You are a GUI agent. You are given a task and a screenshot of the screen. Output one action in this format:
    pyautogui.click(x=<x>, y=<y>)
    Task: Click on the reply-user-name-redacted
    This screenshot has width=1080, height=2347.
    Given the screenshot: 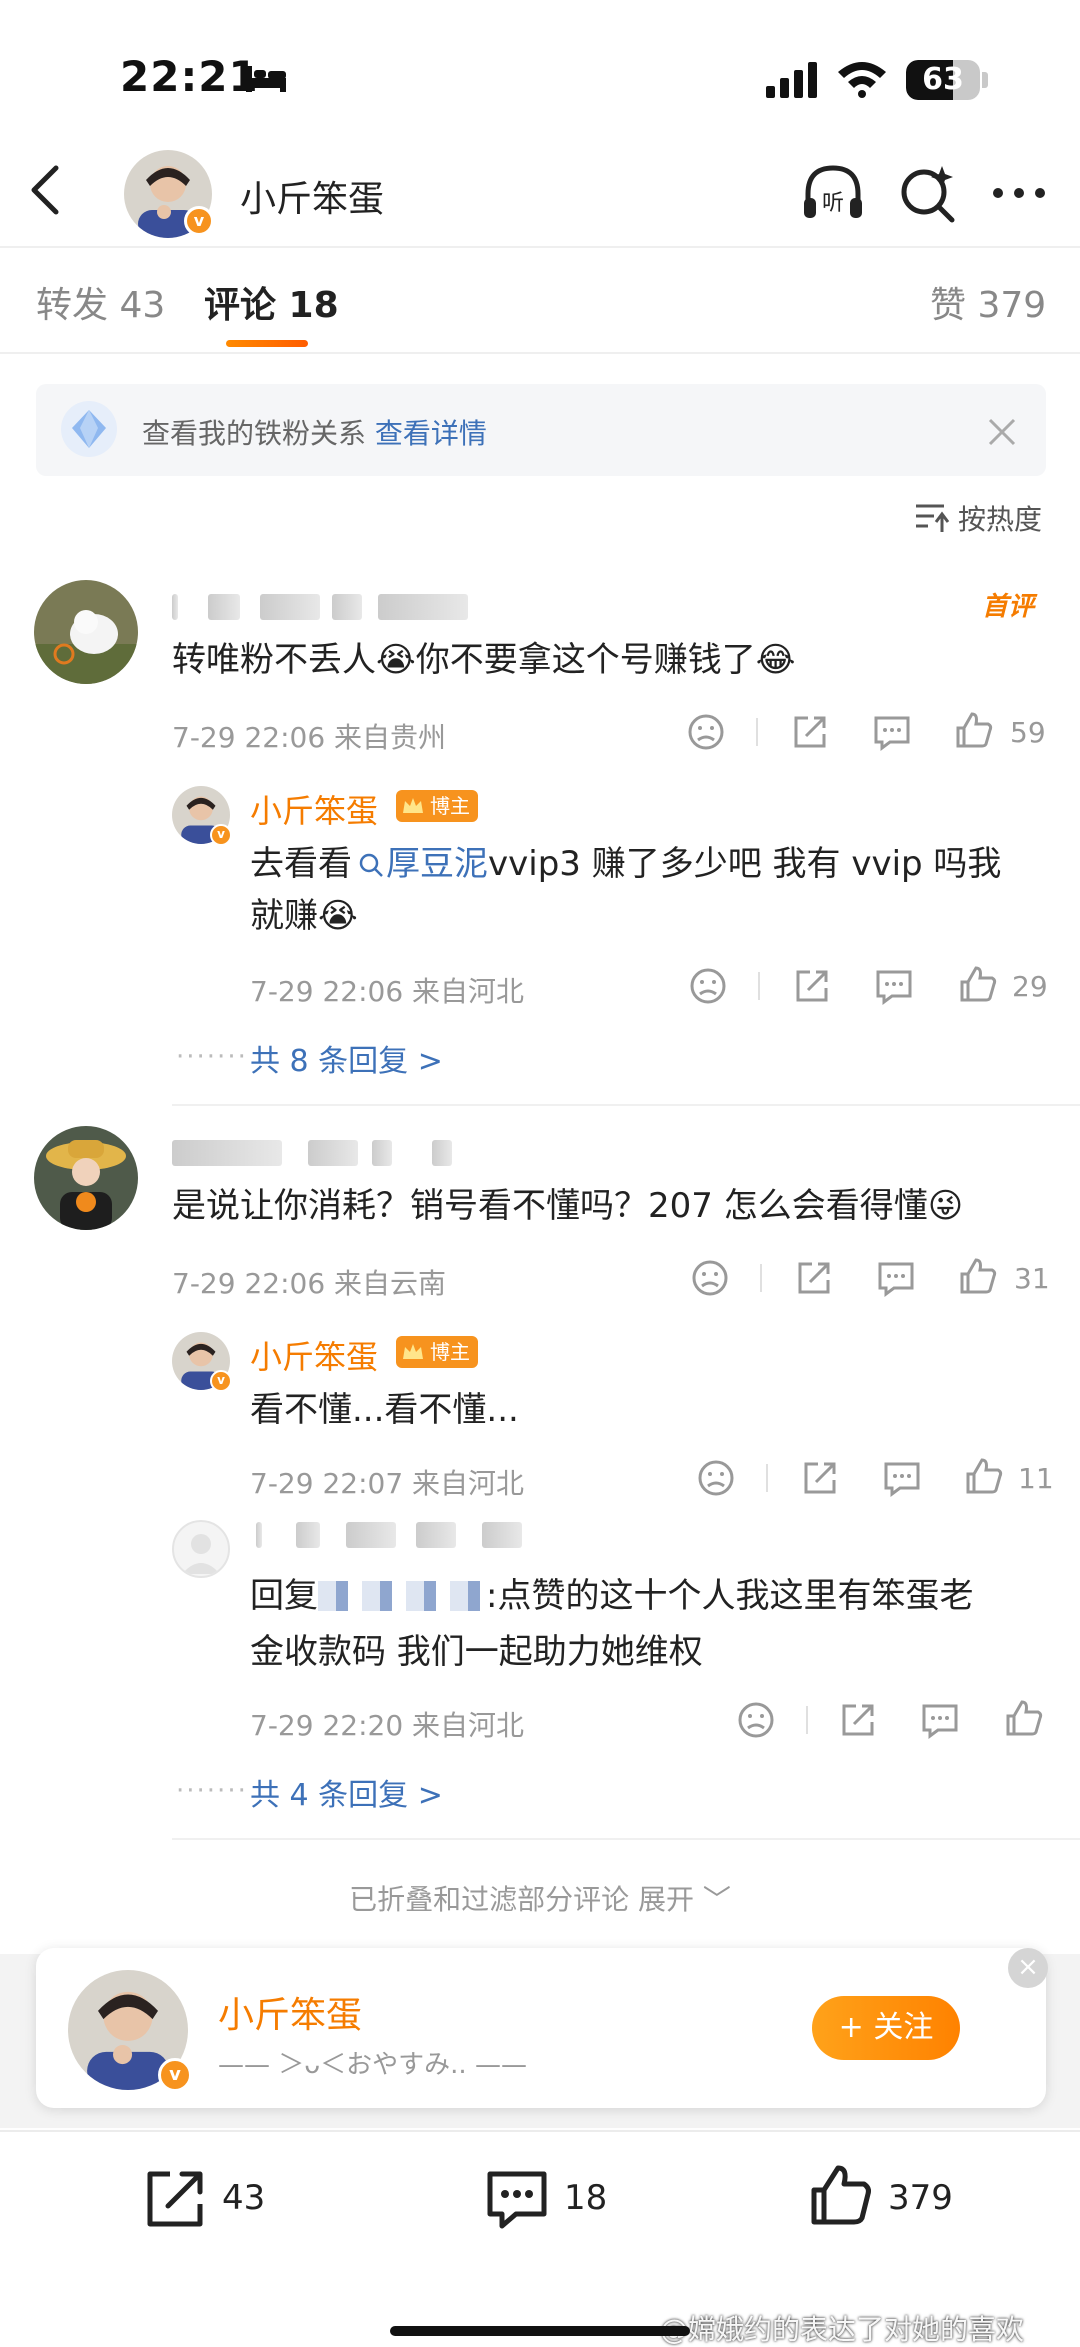 What is the action you would take?
    pyautogui.click(x=391, y=1535)
    